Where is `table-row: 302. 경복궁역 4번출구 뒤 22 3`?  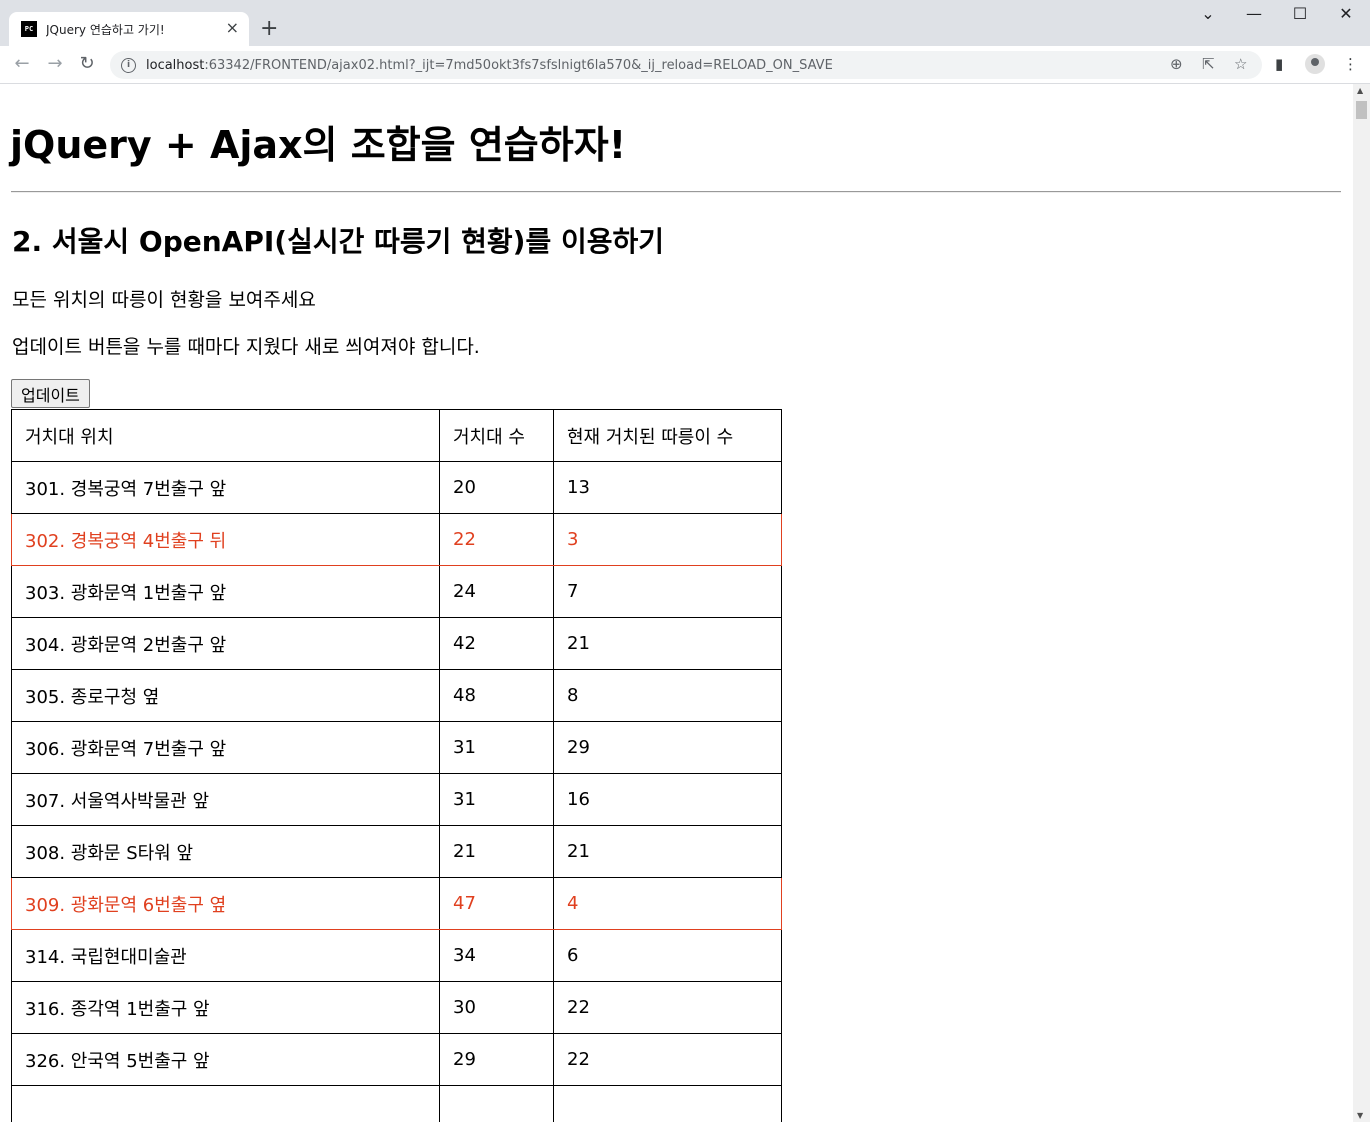 table-row: 302. 경복궁역 4번출구 뒤 22 3 is located at coordinates (396, 539).